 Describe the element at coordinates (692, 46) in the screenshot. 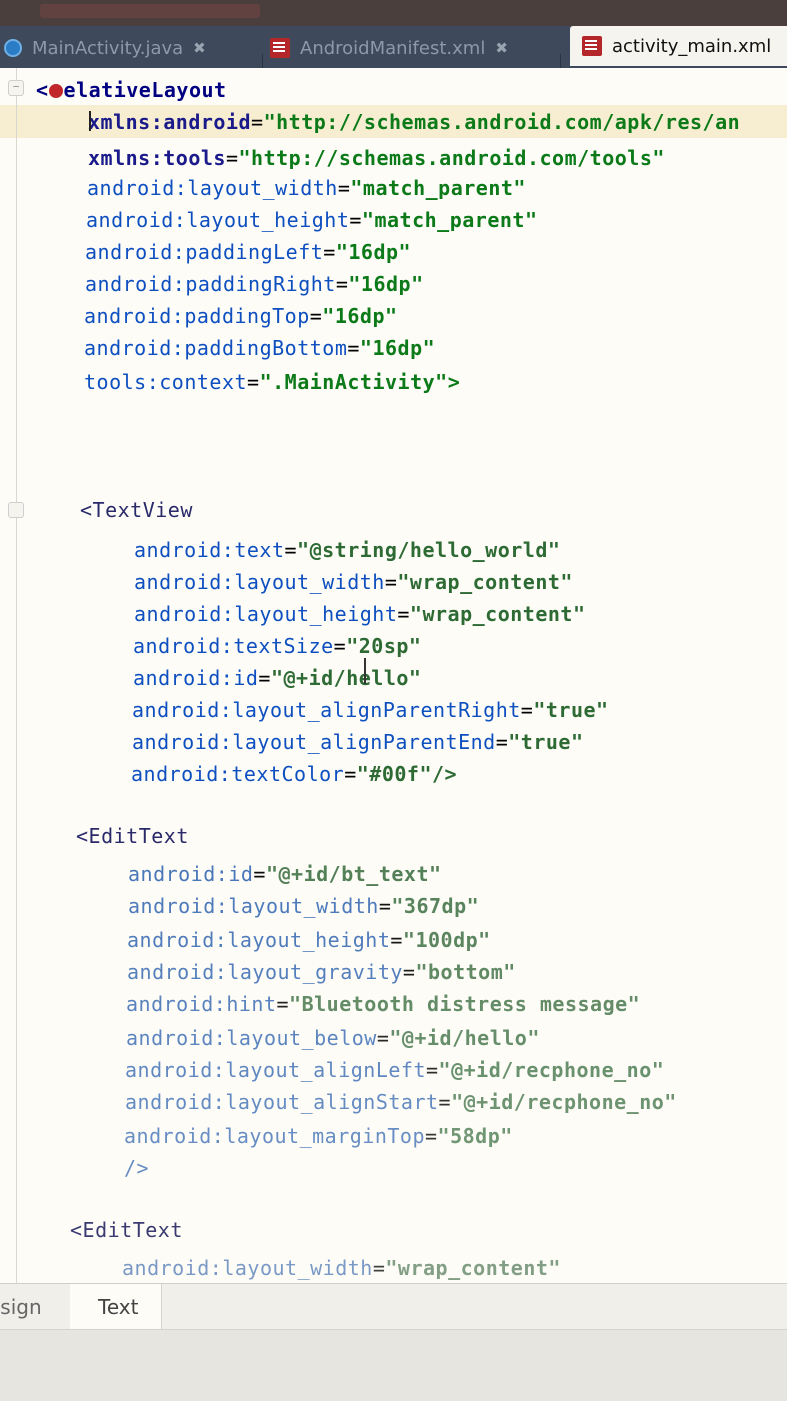

I see `tab-label: activity_main.xml` at that location.